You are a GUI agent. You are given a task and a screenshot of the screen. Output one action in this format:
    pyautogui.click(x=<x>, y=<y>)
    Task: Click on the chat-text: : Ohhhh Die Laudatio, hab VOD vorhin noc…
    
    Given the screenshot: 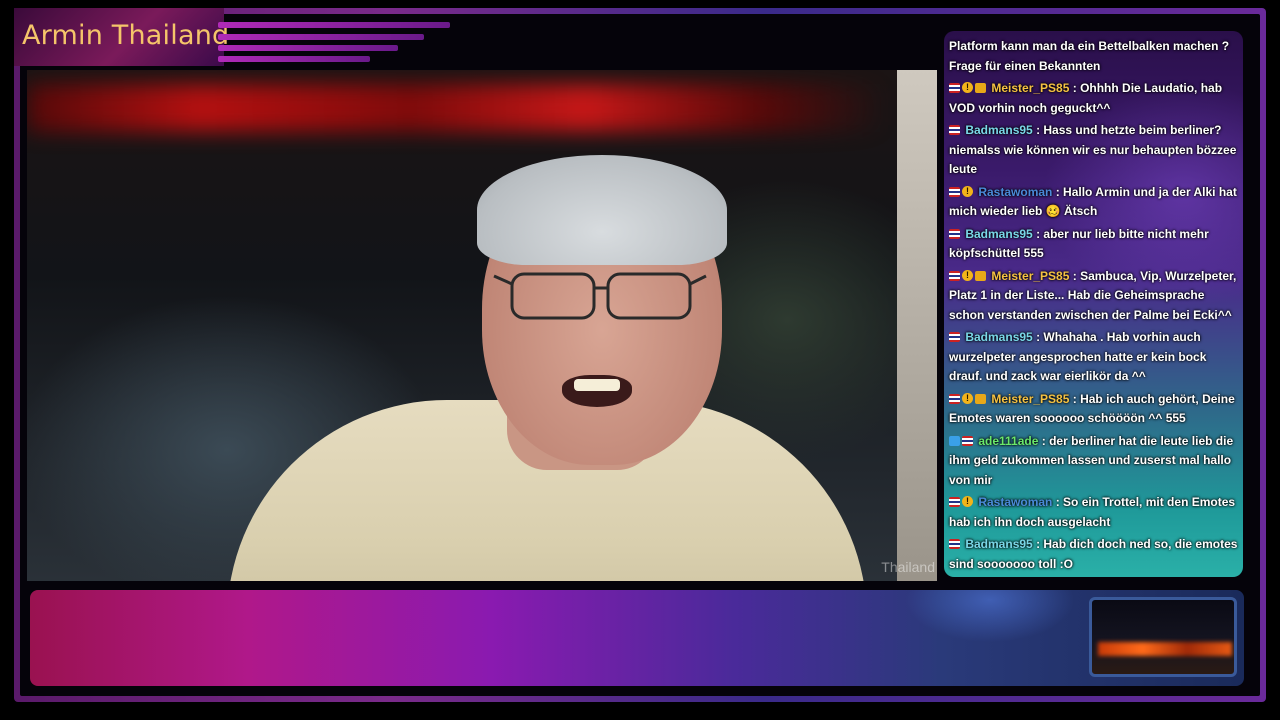 What is the action you would take?
    pyautogui.click(x=1086, y=98)
    